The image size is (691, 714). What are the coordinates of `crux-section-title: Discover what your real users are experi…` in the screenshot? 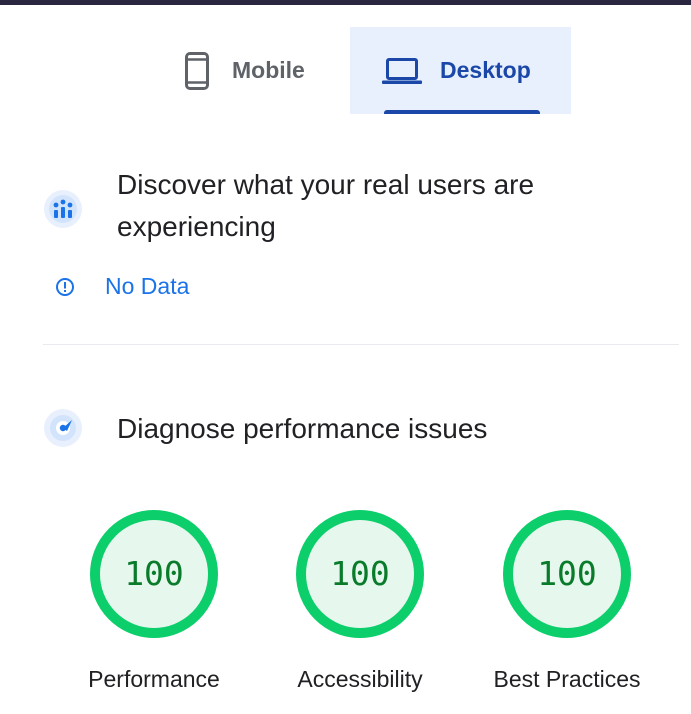 It's located at (326, 205).